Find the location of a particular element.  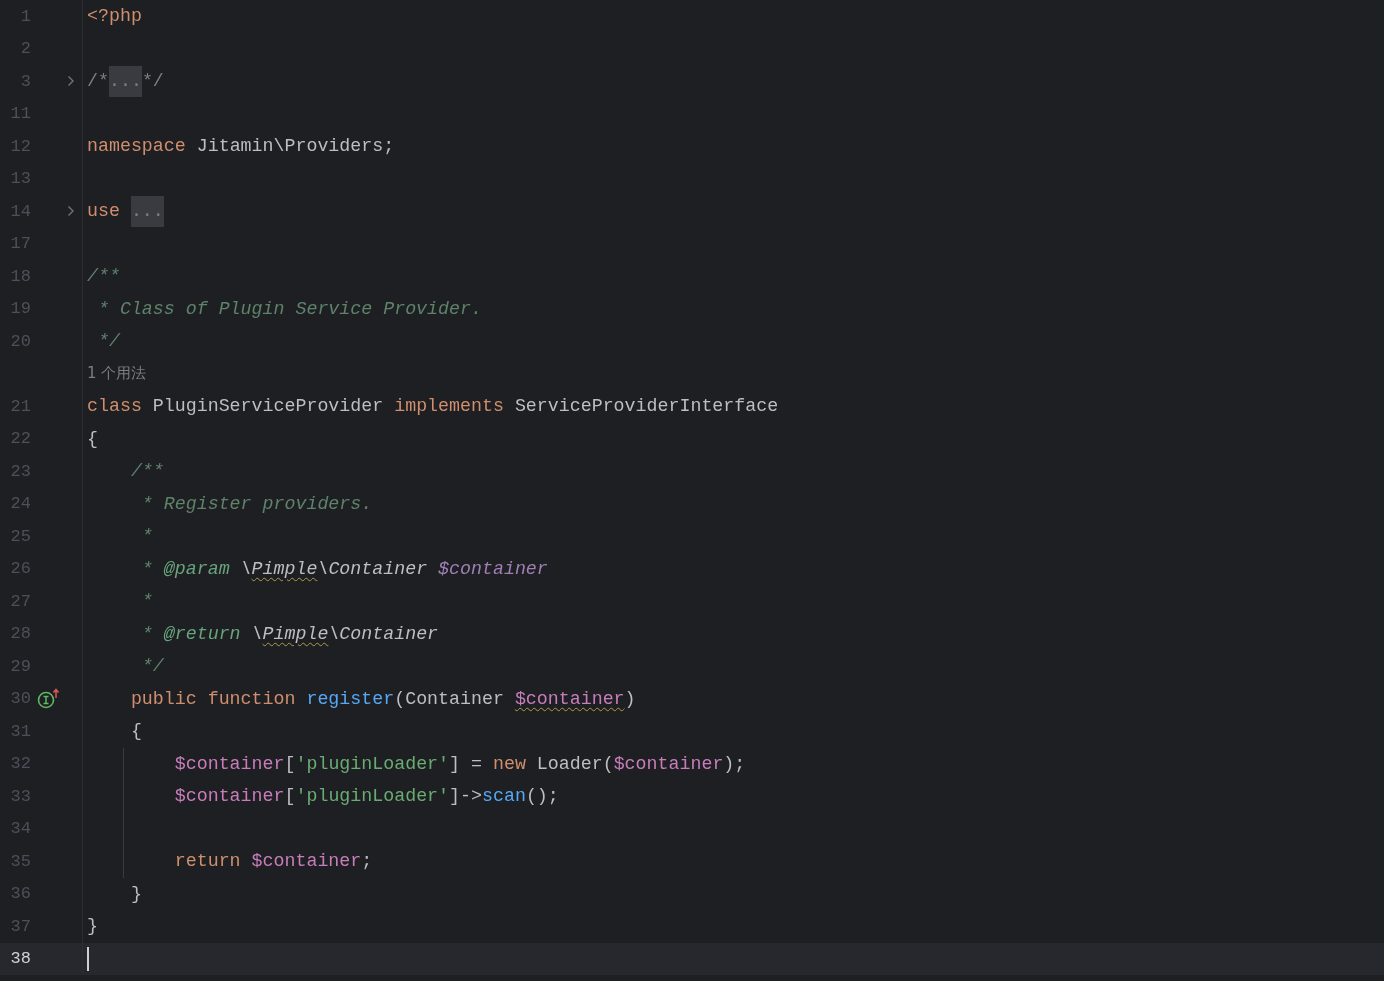

usages-hint: 1 个用法 is located at coordinates (117, 374).